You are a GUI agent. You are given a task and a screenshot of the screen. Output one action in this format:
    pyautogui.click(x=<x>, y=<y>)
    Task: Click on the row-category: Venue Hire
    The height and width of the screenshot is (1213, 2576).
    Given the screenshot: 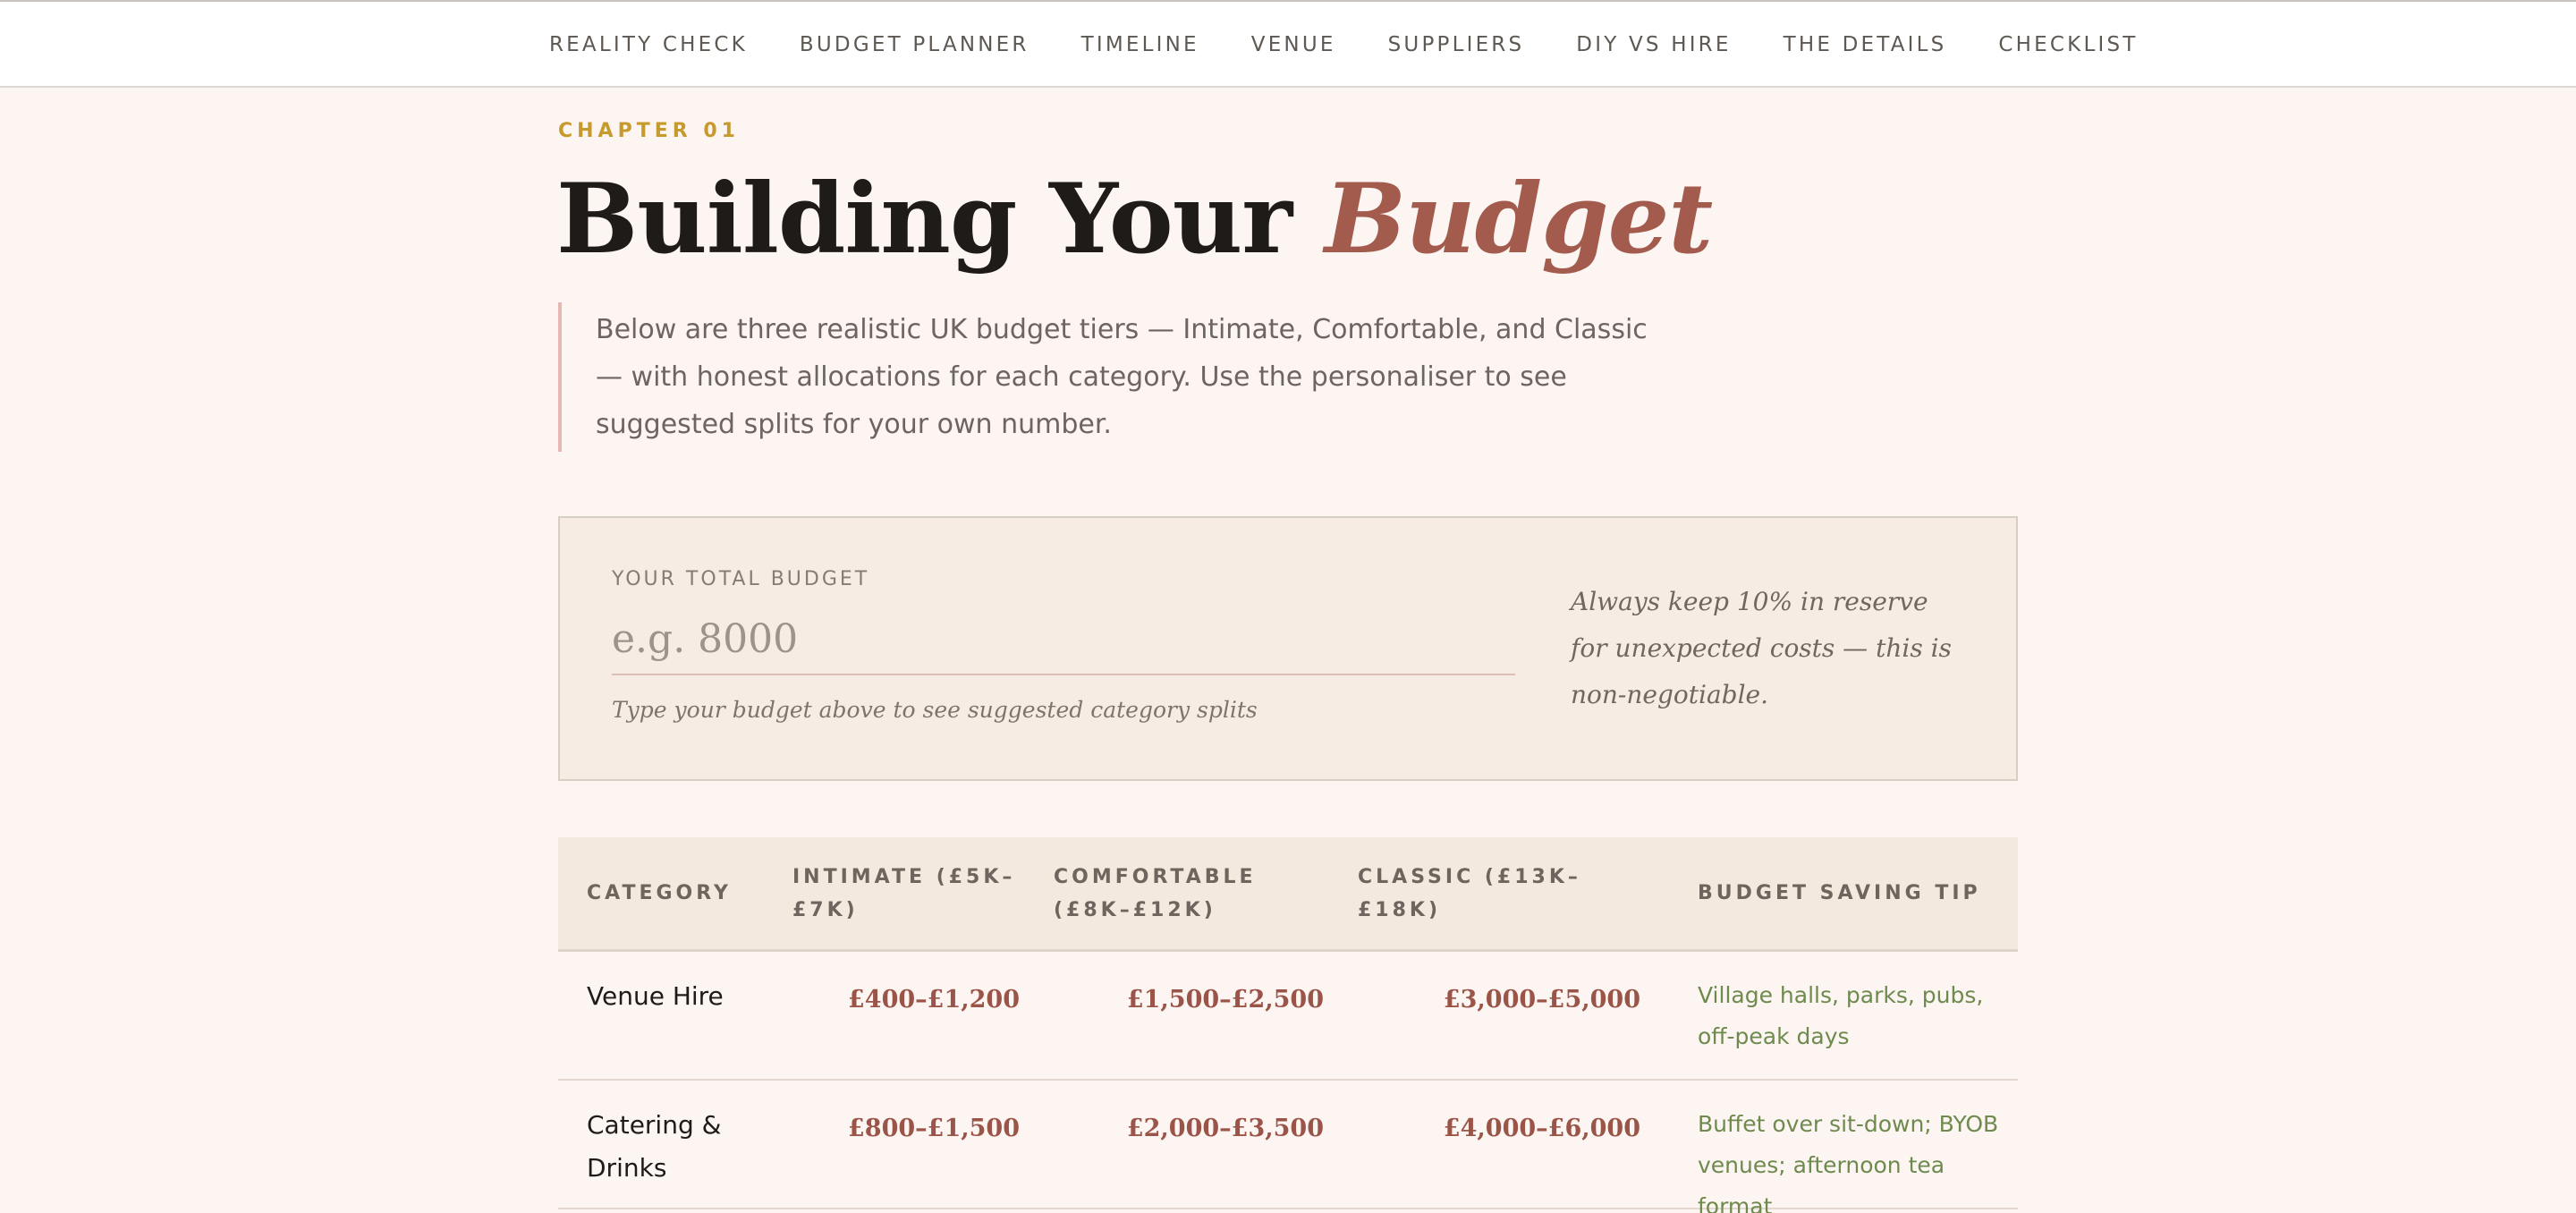 What is the action you would take?
    pyautogui.click(x=655, y=996)
    